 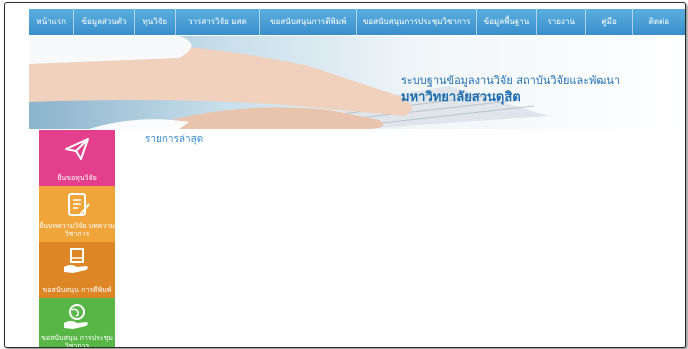 I want to click on globe-hand-icon, so click(x=76, y=316).